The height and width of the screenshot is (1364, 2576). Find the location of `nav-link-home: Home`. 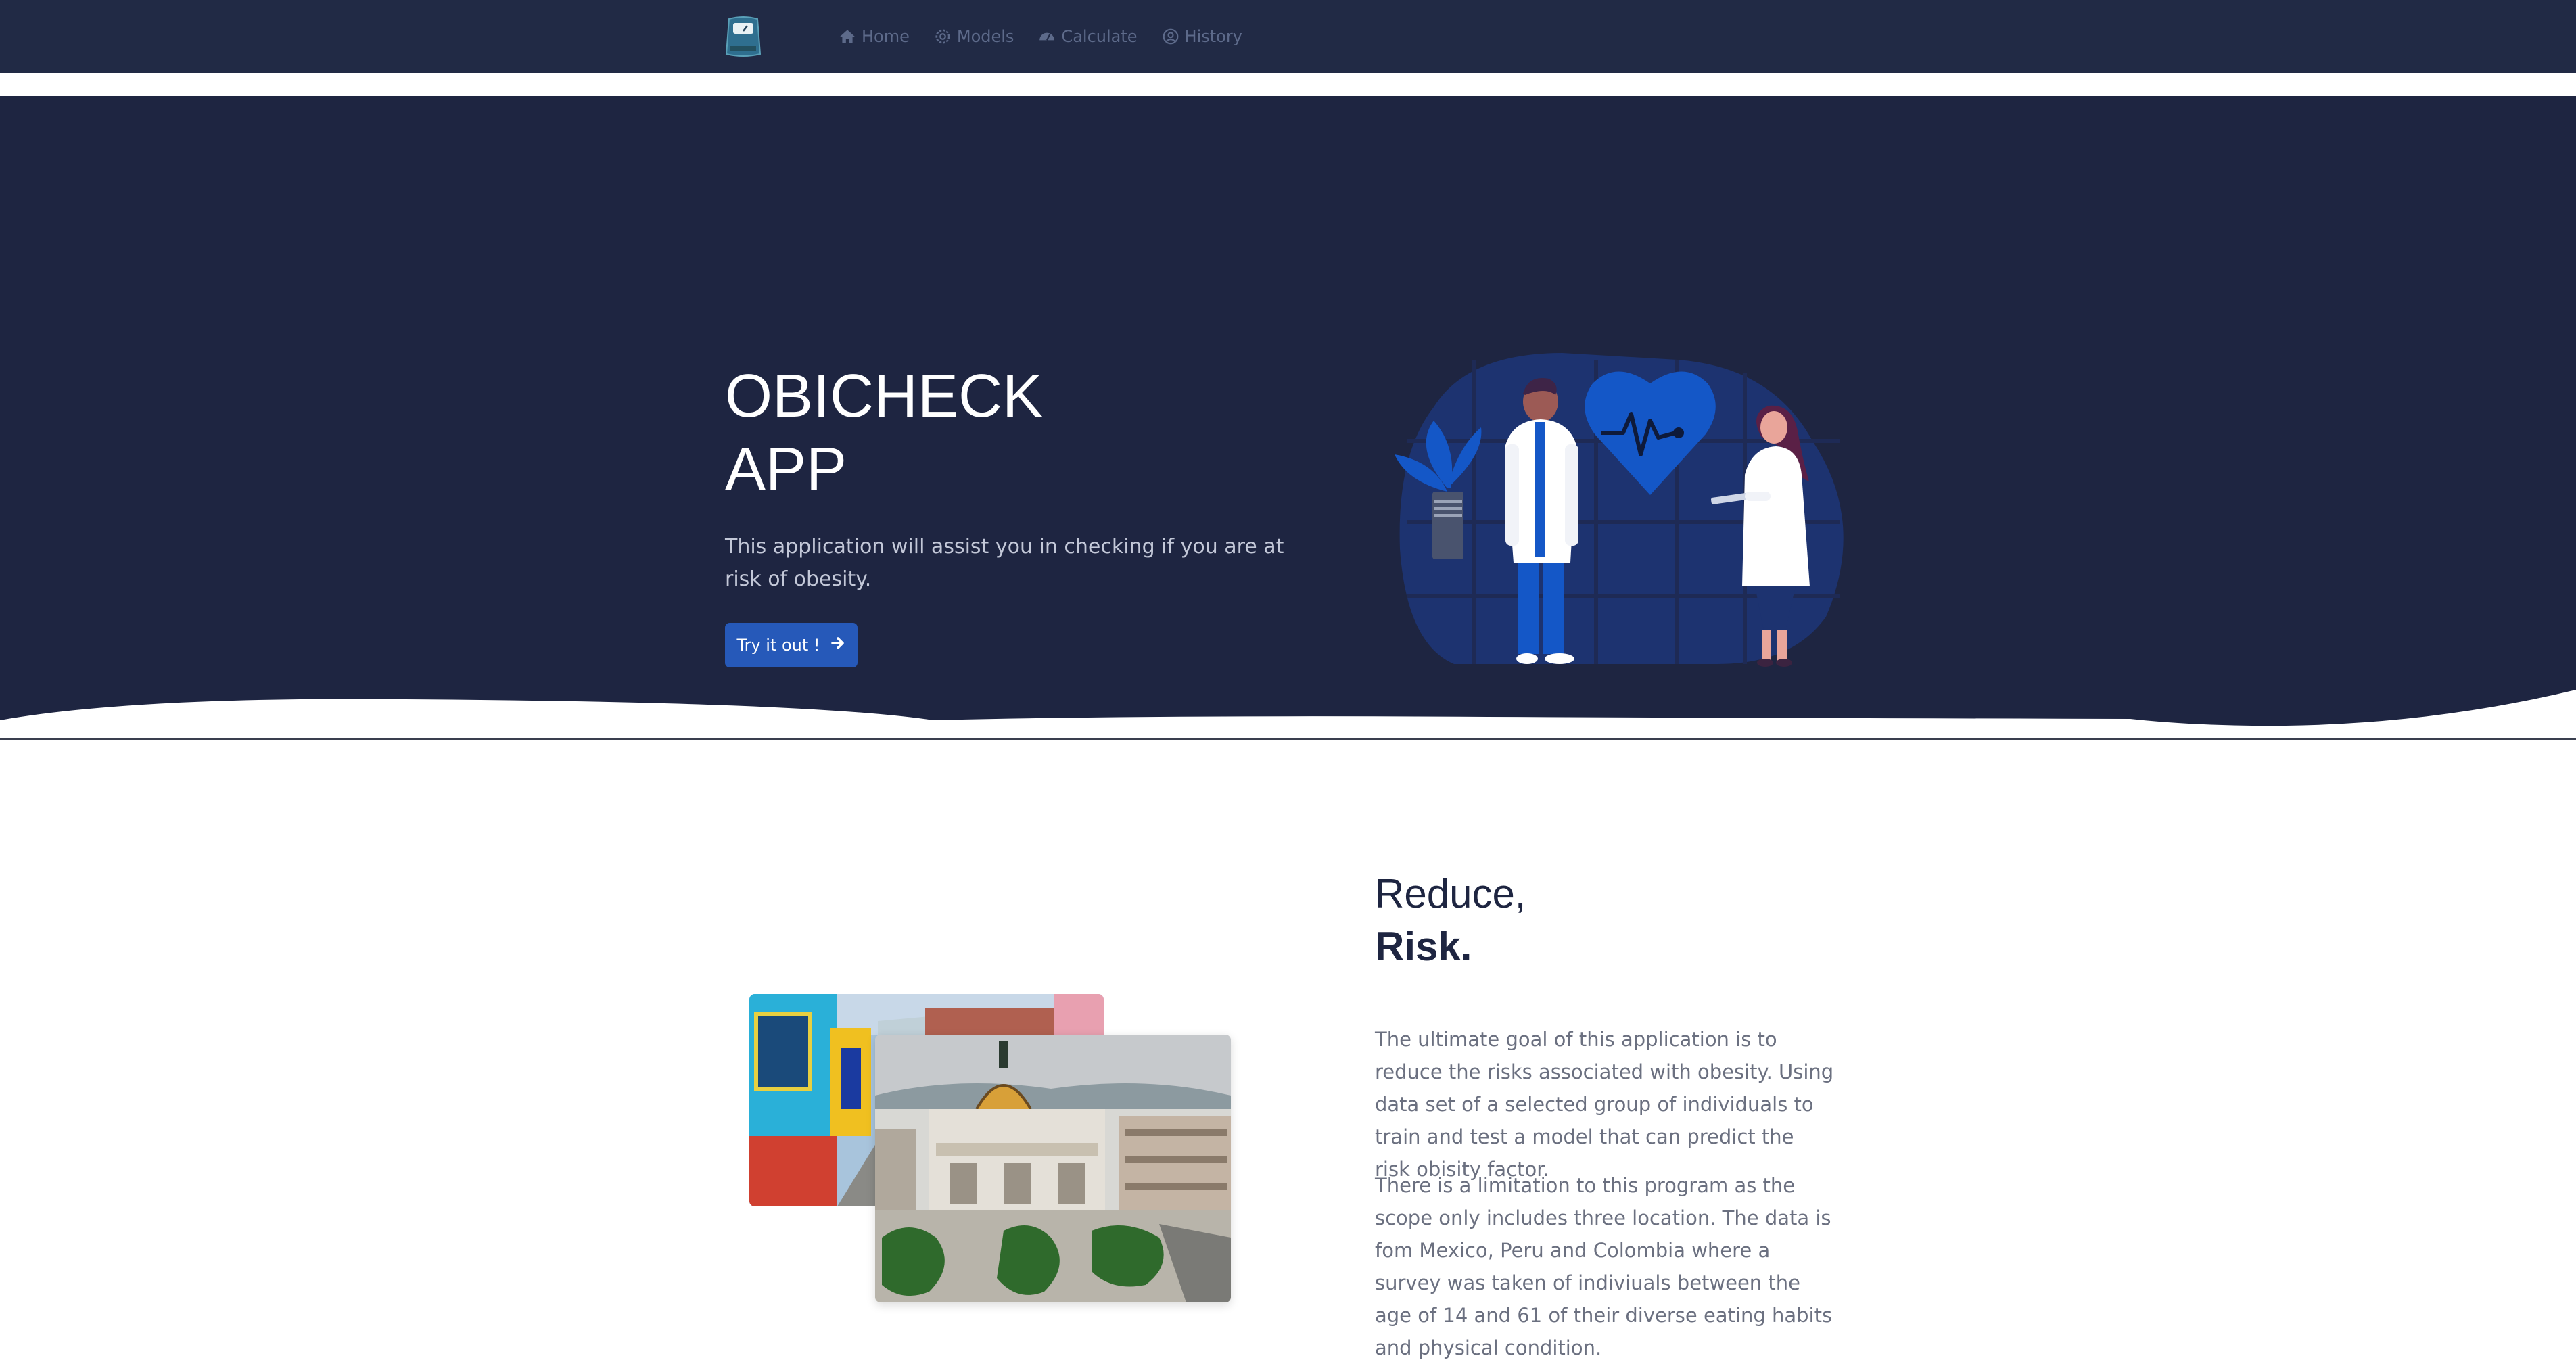

nav-link-home: Home is located at coordinates (874, 36).